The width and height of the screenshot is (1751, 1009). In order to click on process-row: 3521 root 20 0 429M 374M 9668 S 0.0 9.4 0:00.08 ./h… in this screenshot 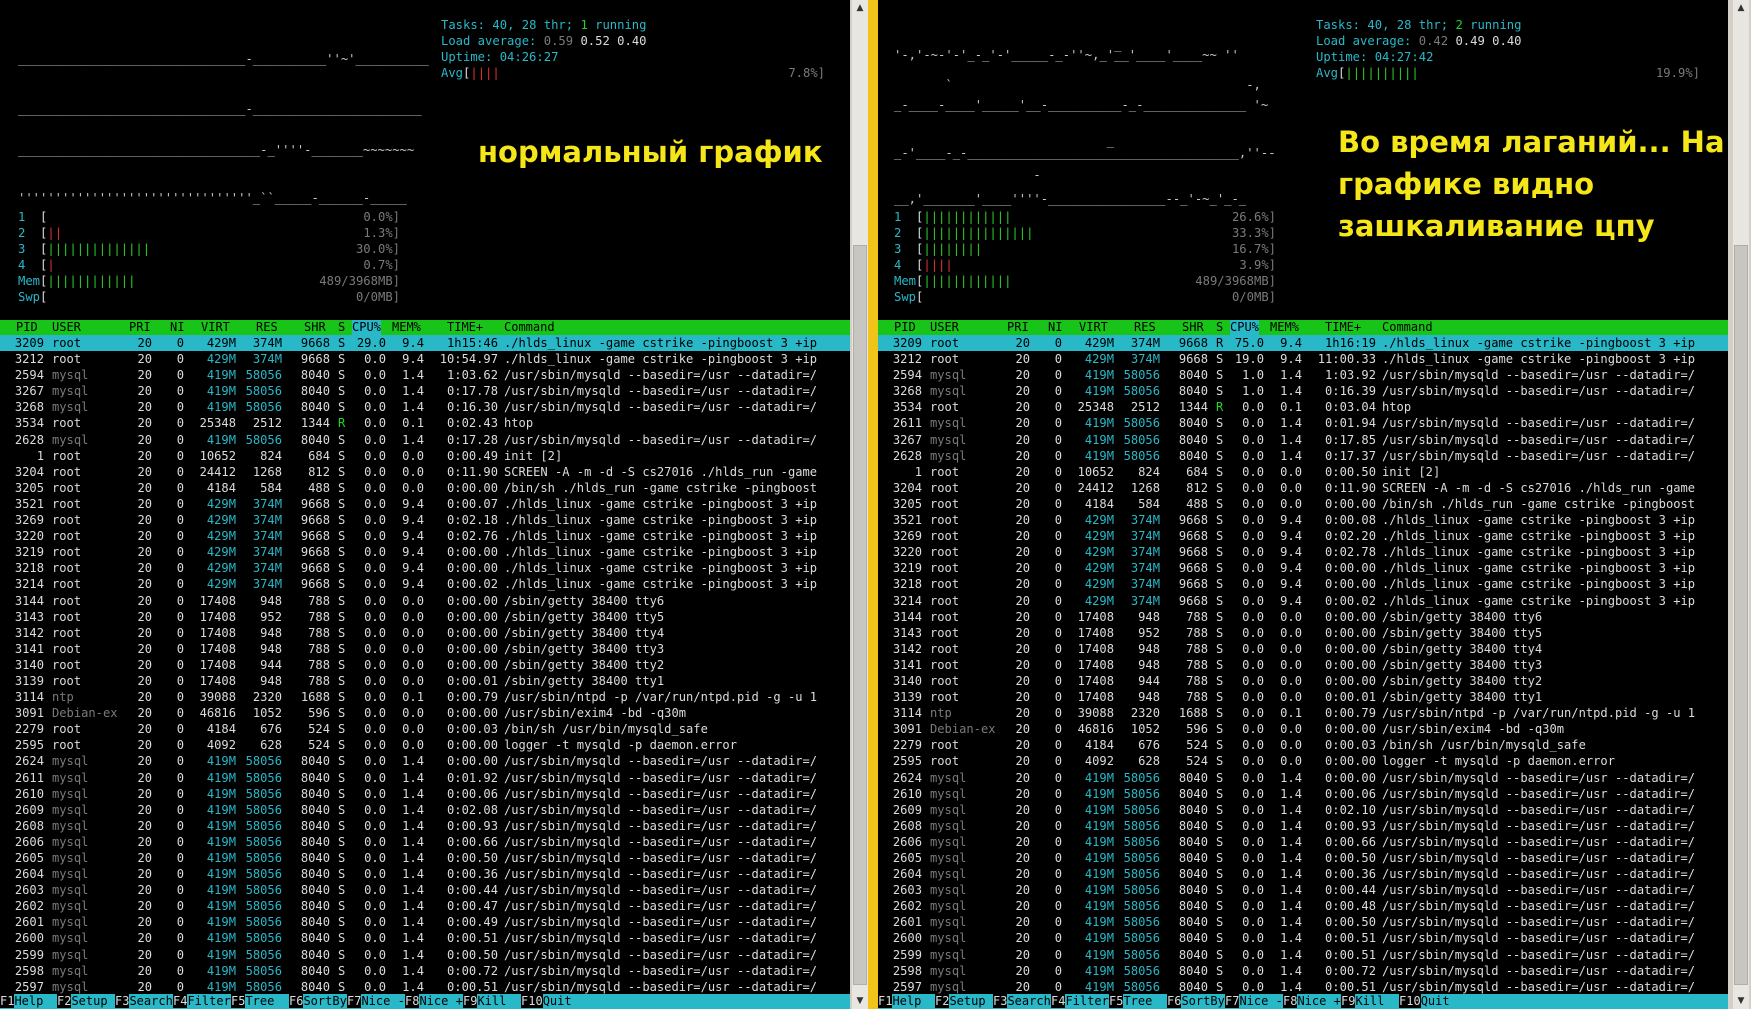, I will do `click(1303, 520)`.